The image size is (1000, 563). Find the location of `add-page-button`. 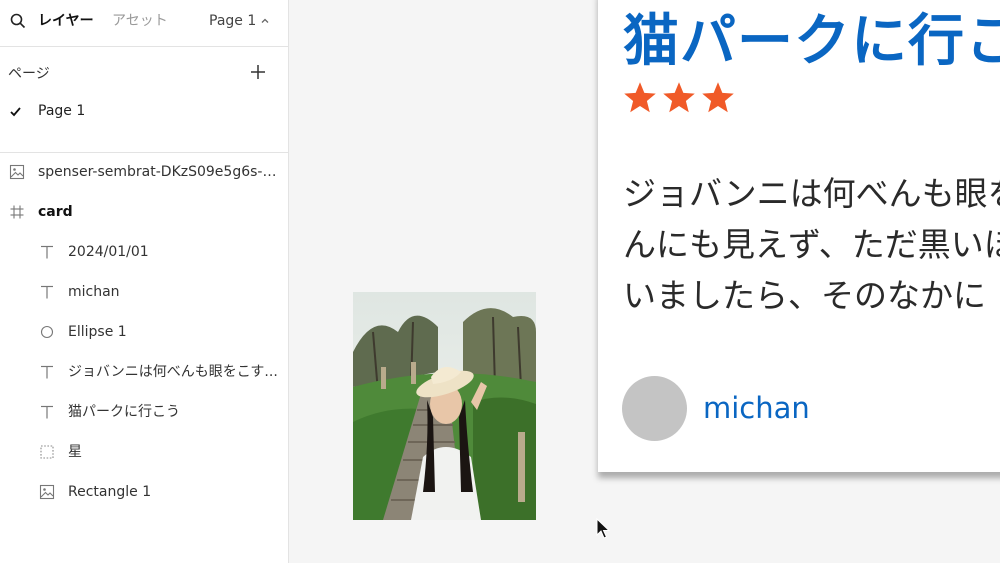

add-page-button is located at coordinates (258, 72).